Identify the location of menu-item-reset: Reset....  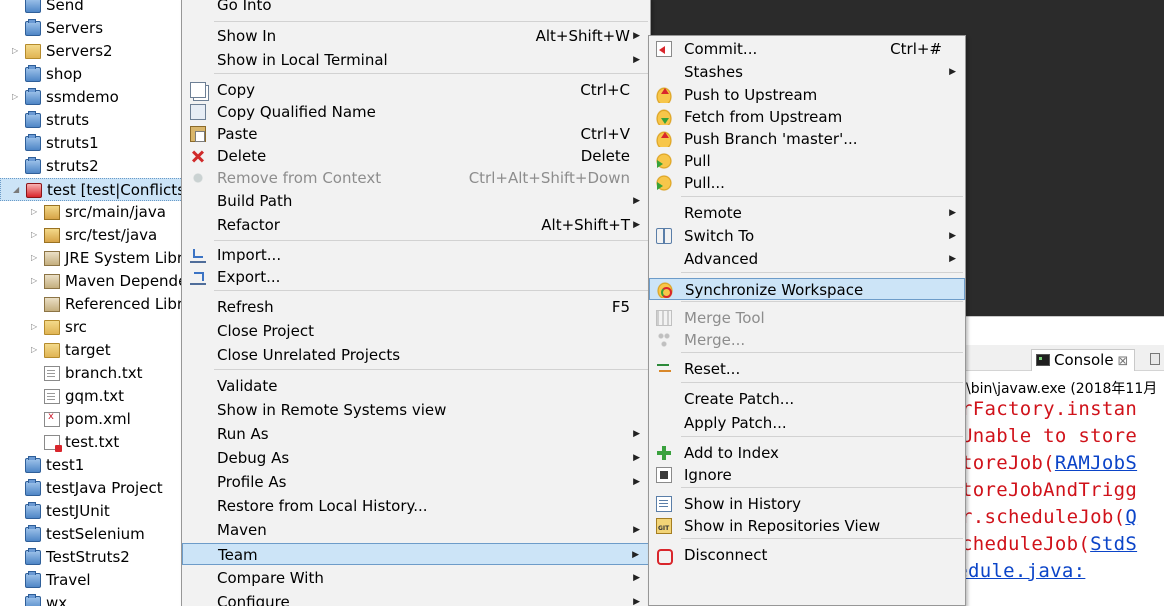
(807, 369).